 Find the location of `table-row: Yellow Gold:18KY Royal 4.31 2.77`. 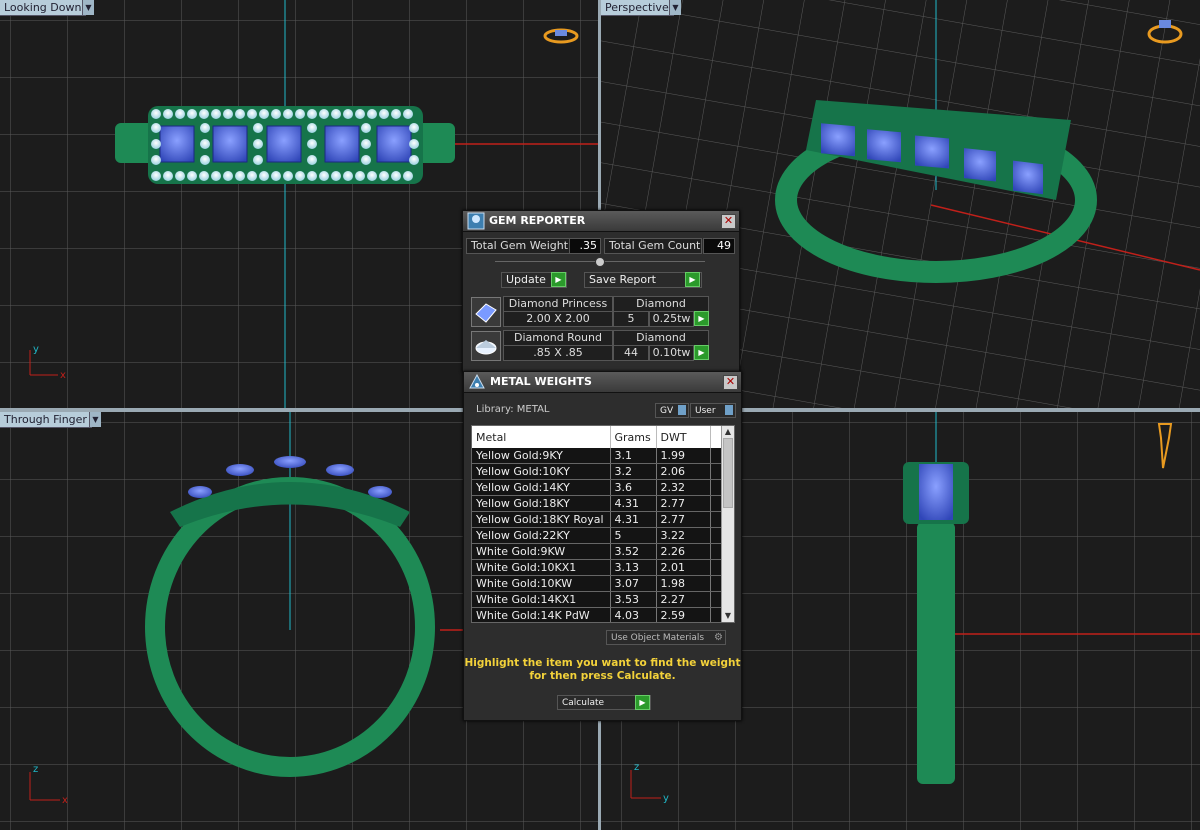

table-row: Yellow Gold:18KY Royal 4.31 2.77 is located at coordinates (597, 519).